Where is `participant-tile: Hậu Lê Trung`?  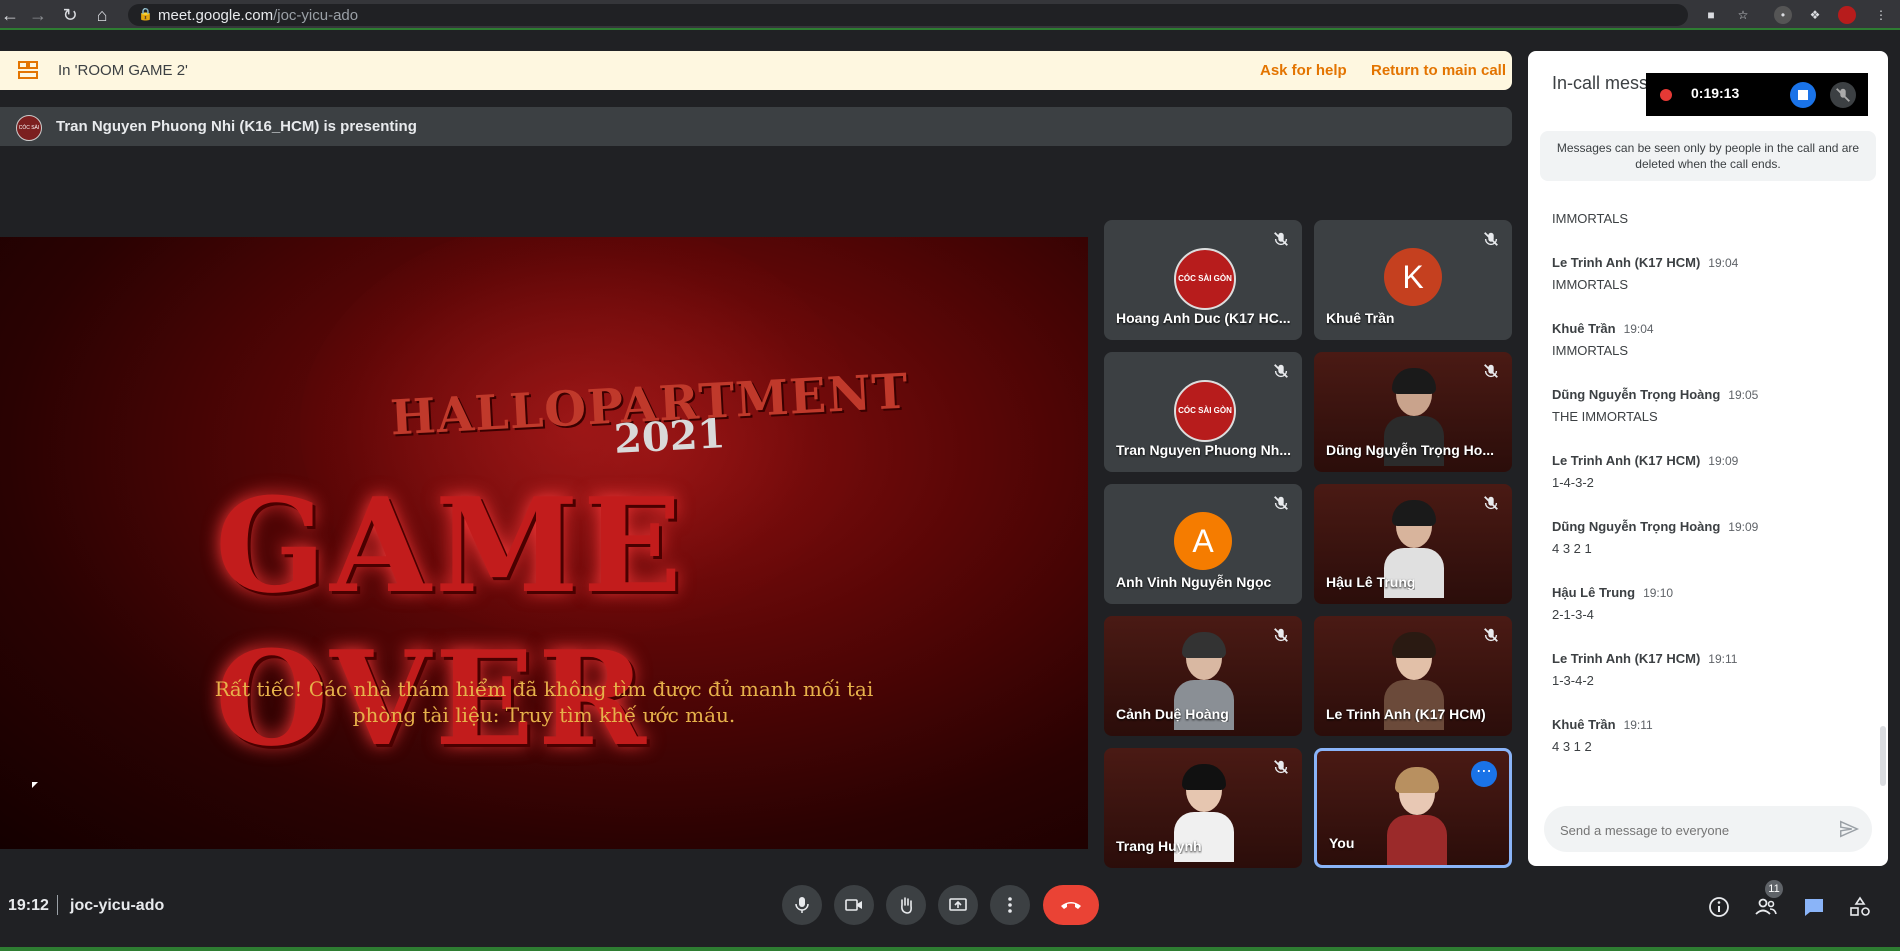 participant-tile: Hậu Lê Trung is located at coordinates (1413, 544).